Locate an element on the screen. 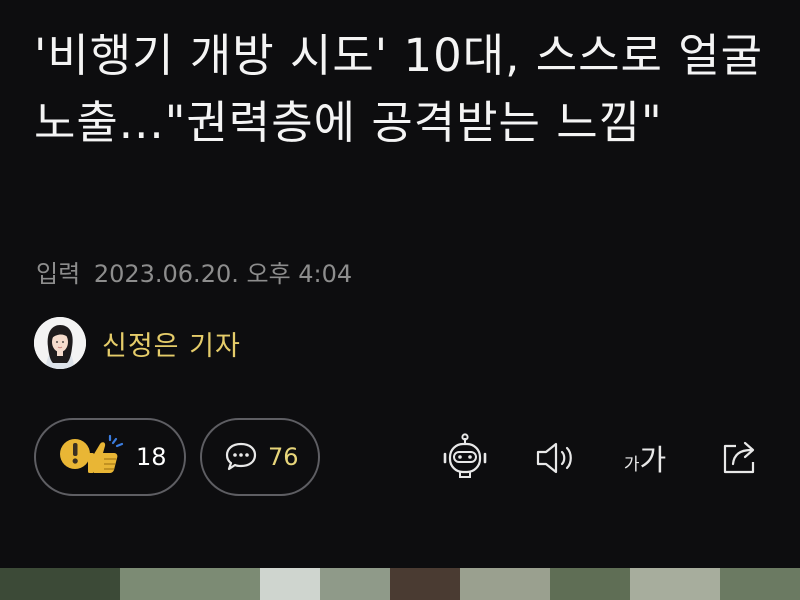  article-photo-image is located at coordinates (400, 584).